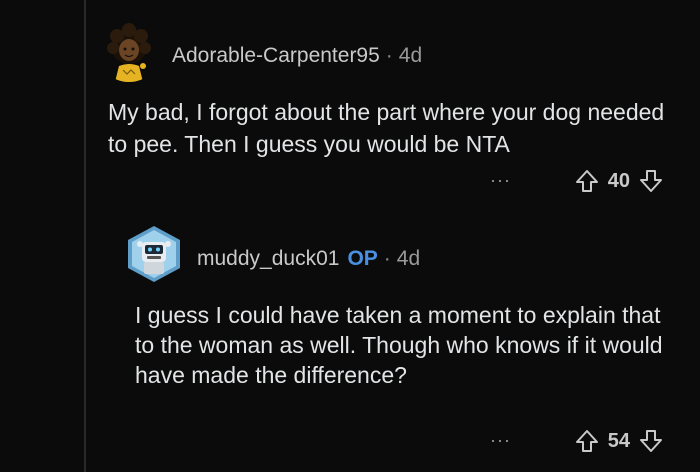 The width and height of the screenshot is (700, 472). Describe the element at coordinates (362, 258) in the screenshot. I see `op-badge: OP` at that location.